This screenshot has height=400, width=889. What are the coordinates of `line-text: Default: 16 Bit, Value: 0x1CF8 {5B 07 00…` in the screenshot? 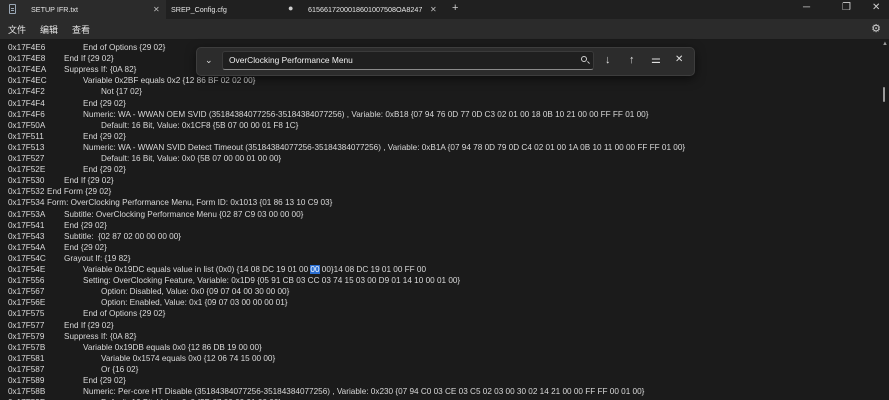 It's located at (200, 125).